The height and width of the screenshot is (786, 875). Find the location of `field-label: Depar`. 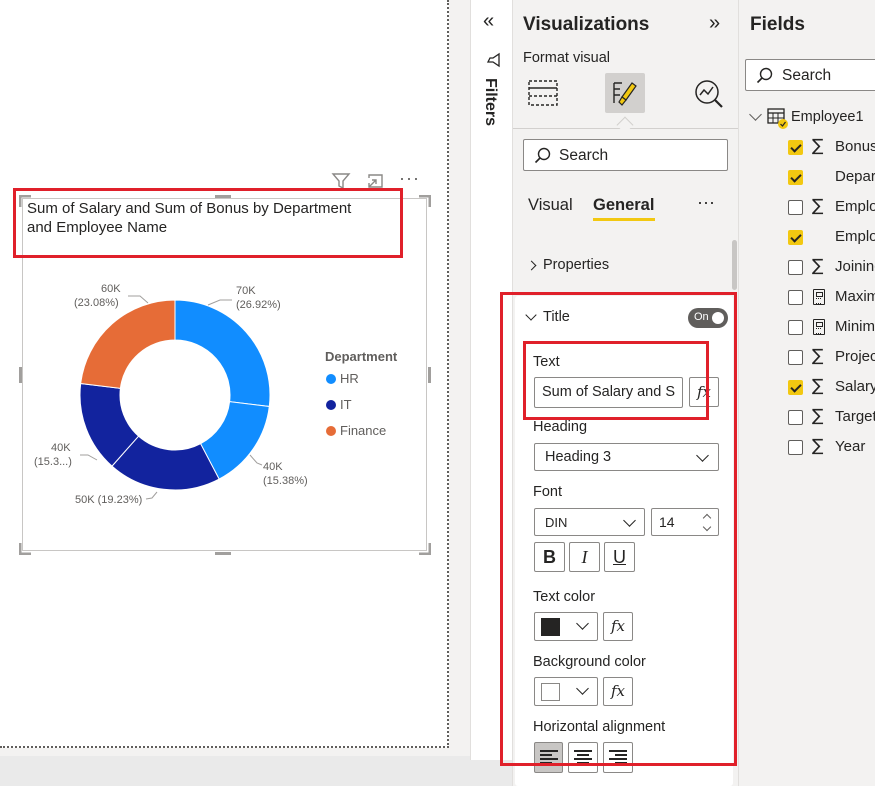

field-label: Depar is located at coordinates (855, 176).